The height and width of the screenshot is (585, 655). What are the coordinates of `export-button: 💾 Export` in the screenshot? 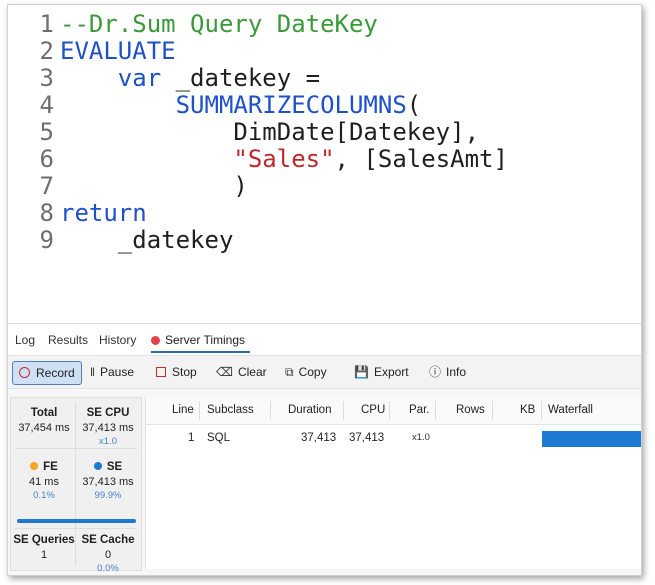 It's located at (381, 372).